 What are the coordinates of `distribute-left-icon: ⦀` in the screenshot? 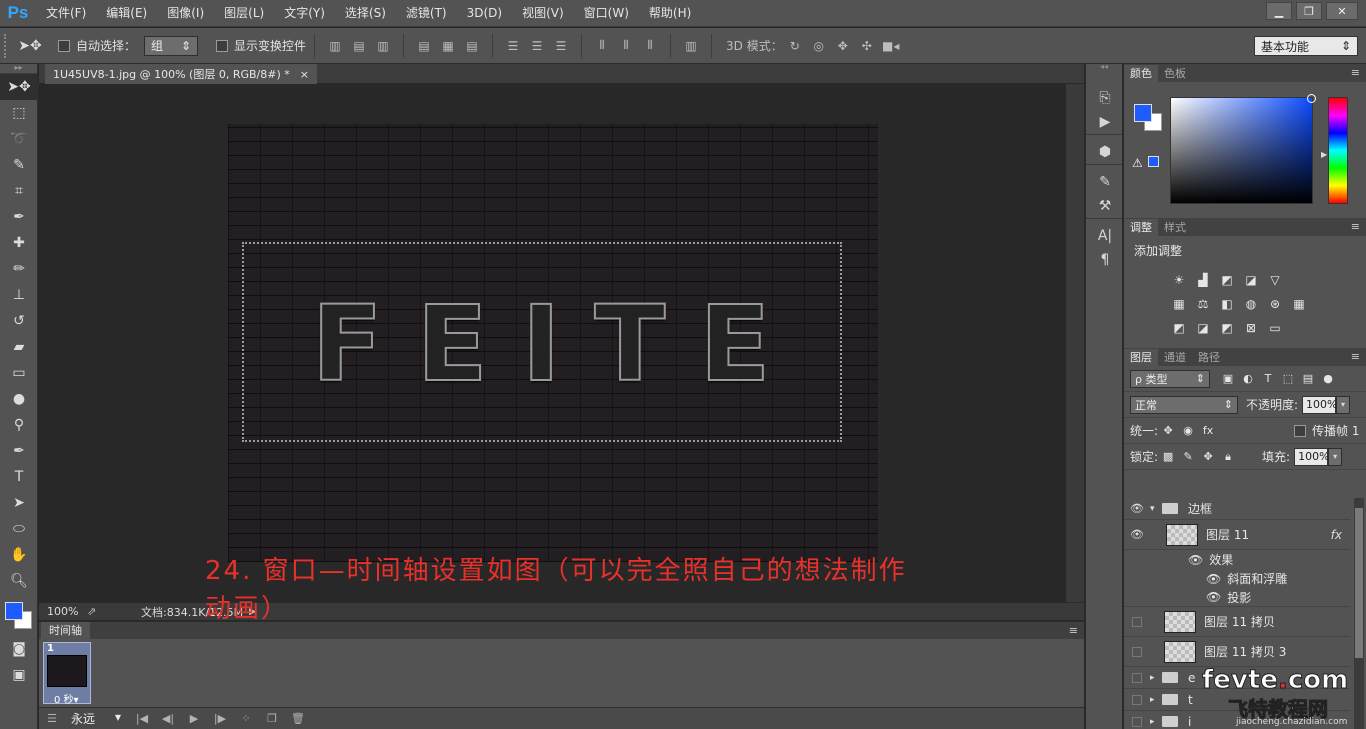 It's located at (602, 46).